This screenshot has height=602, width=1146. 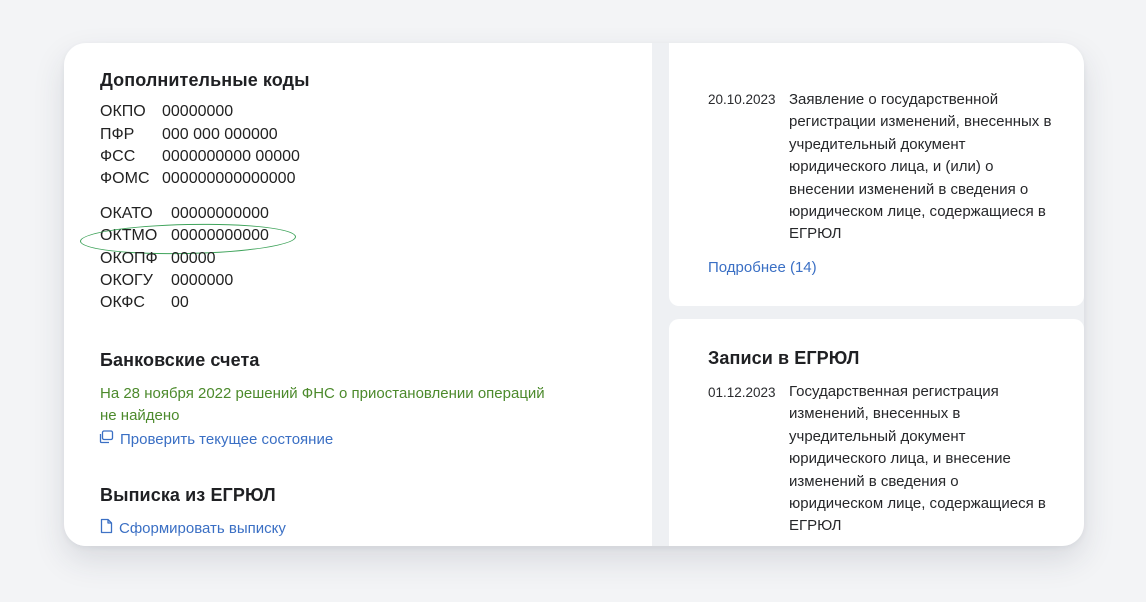 What do you see at coordinates (198, 111) in the screenshot?
I see `code-value: 00000000` at bounding box center [198, 111].